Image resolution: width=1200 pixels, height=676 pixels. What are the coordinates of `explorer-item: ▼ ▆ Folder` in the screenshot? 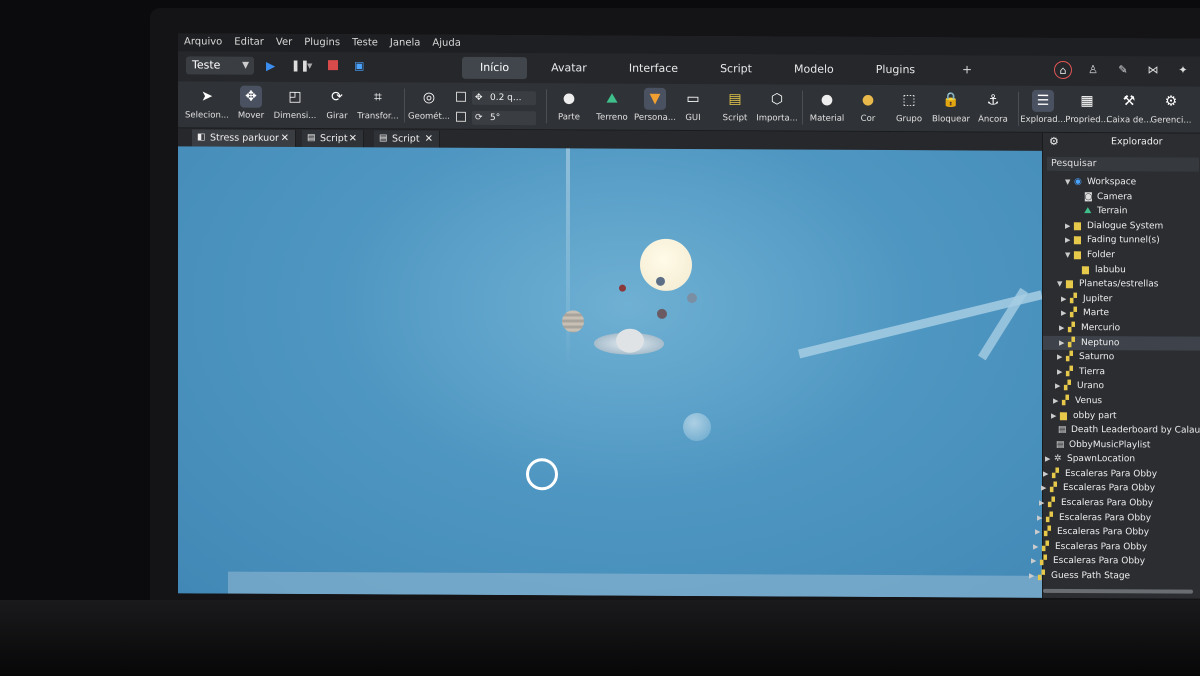 It's located at (1121, 255).